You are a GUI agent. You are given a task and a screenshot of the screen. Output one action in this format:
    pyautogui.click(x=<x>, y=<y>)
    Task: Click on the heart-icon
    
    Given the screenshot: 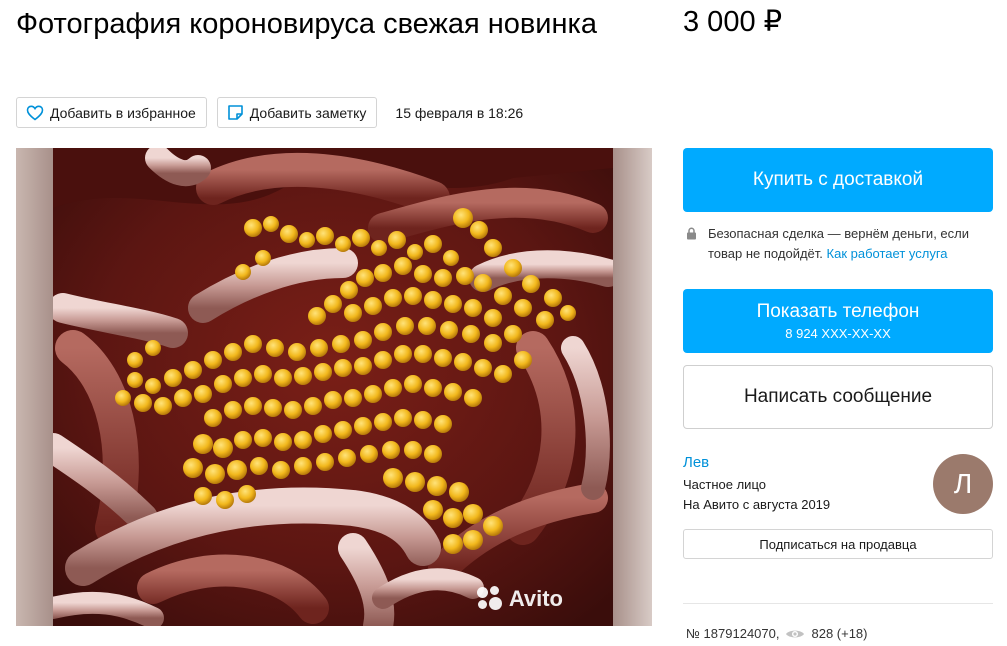 What is the action you would take?
    pyautogui.click(x=35, y=112)
    